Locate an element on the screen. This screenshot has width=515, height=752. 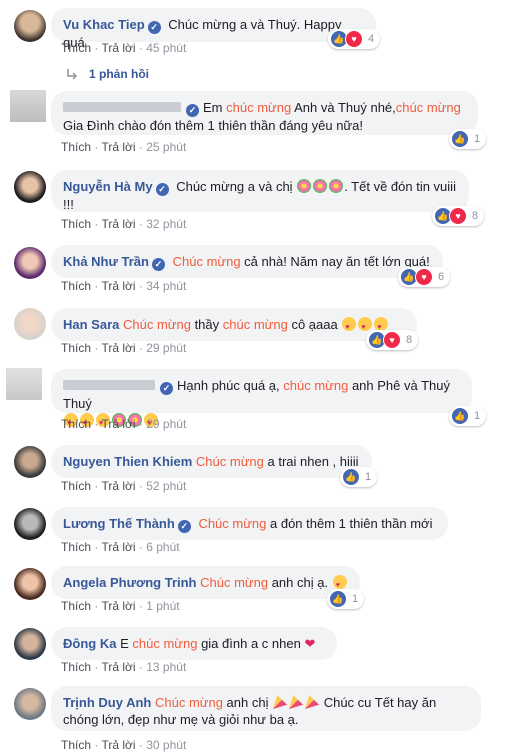
timestamp: 32 phút is located at coordinates (166, 224).